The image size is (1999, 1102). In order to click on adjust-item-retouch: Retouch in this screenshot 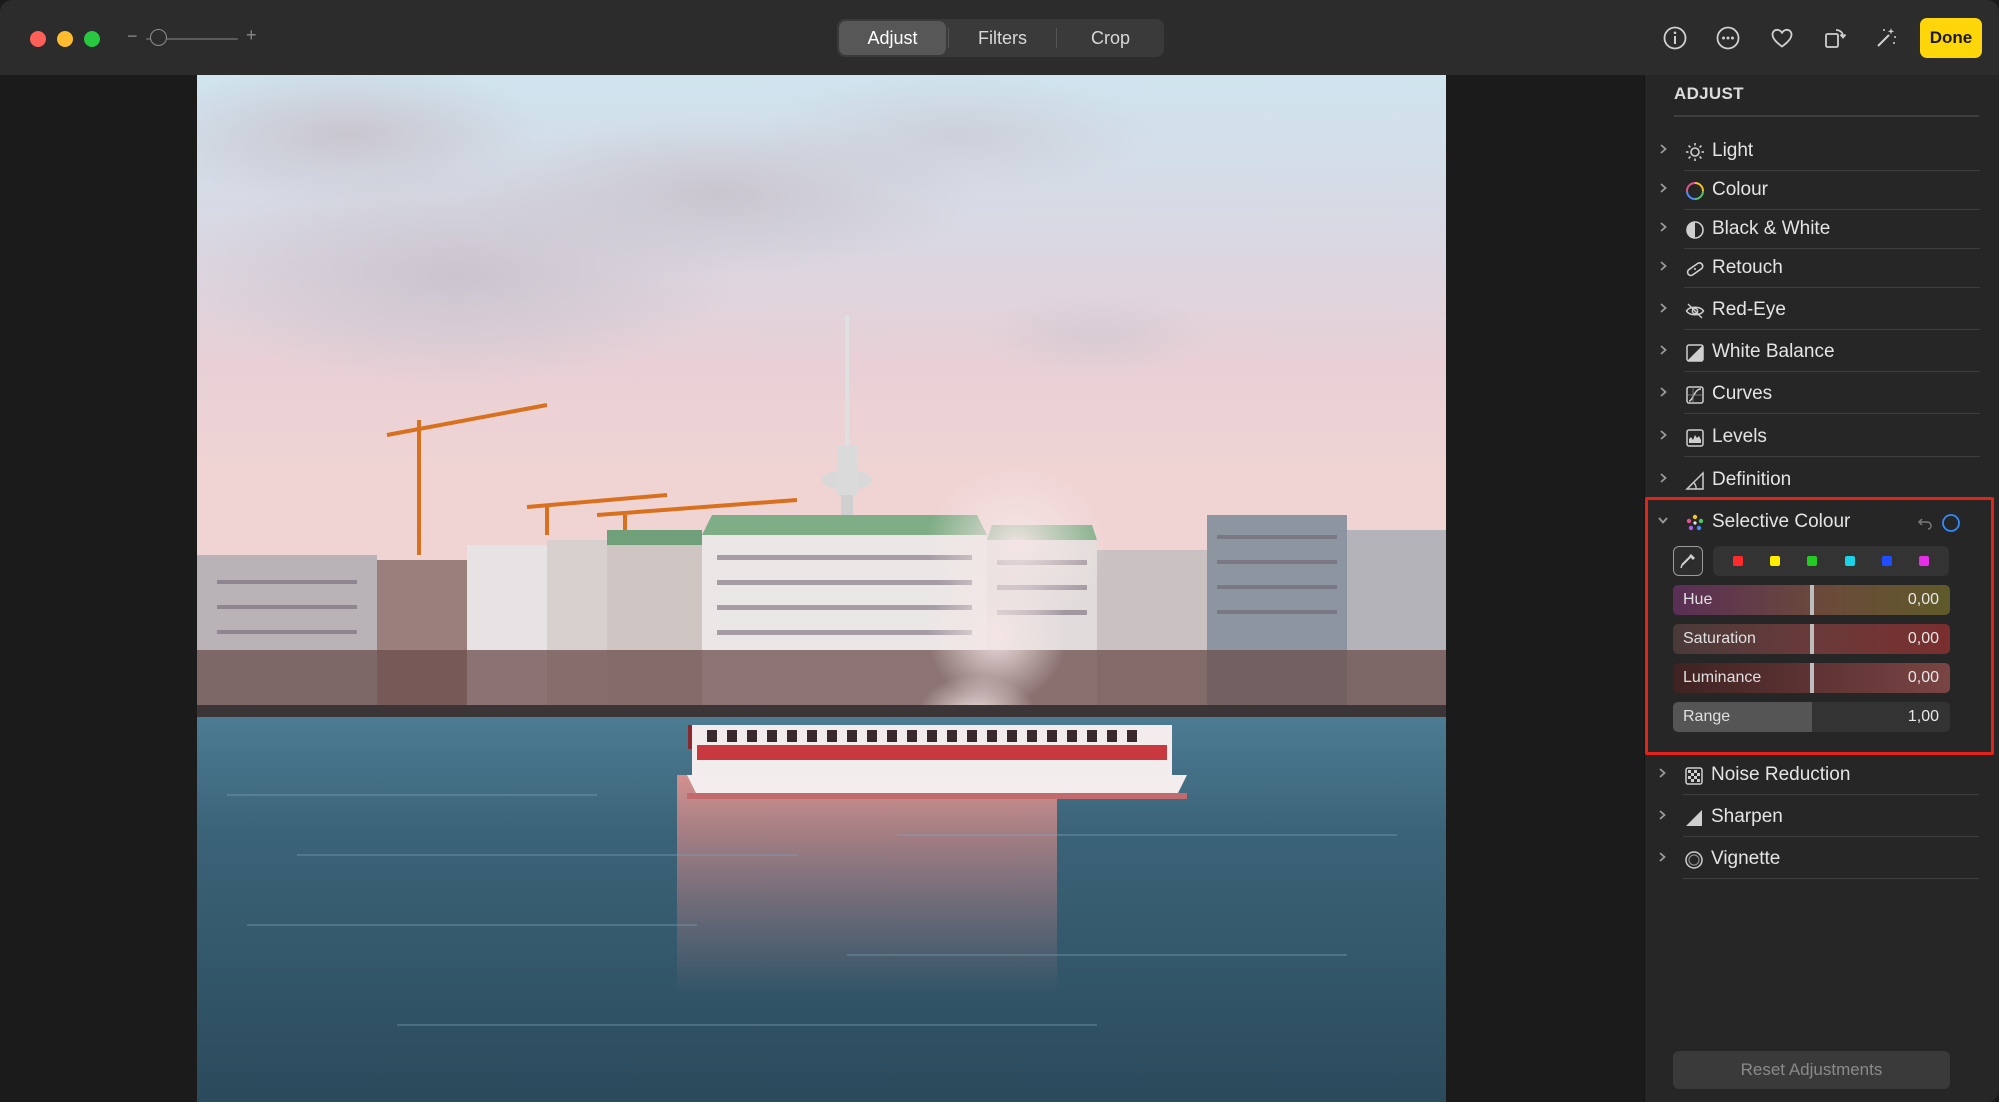, I will do `click(1817, 269)`.